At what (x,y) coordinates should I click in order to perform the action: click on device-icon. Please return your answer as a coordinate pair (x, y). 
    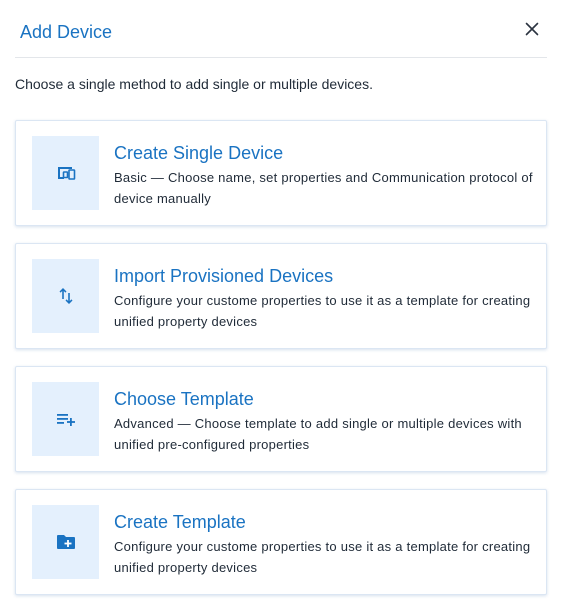
    Looking at the image, I should click on (66, 173).